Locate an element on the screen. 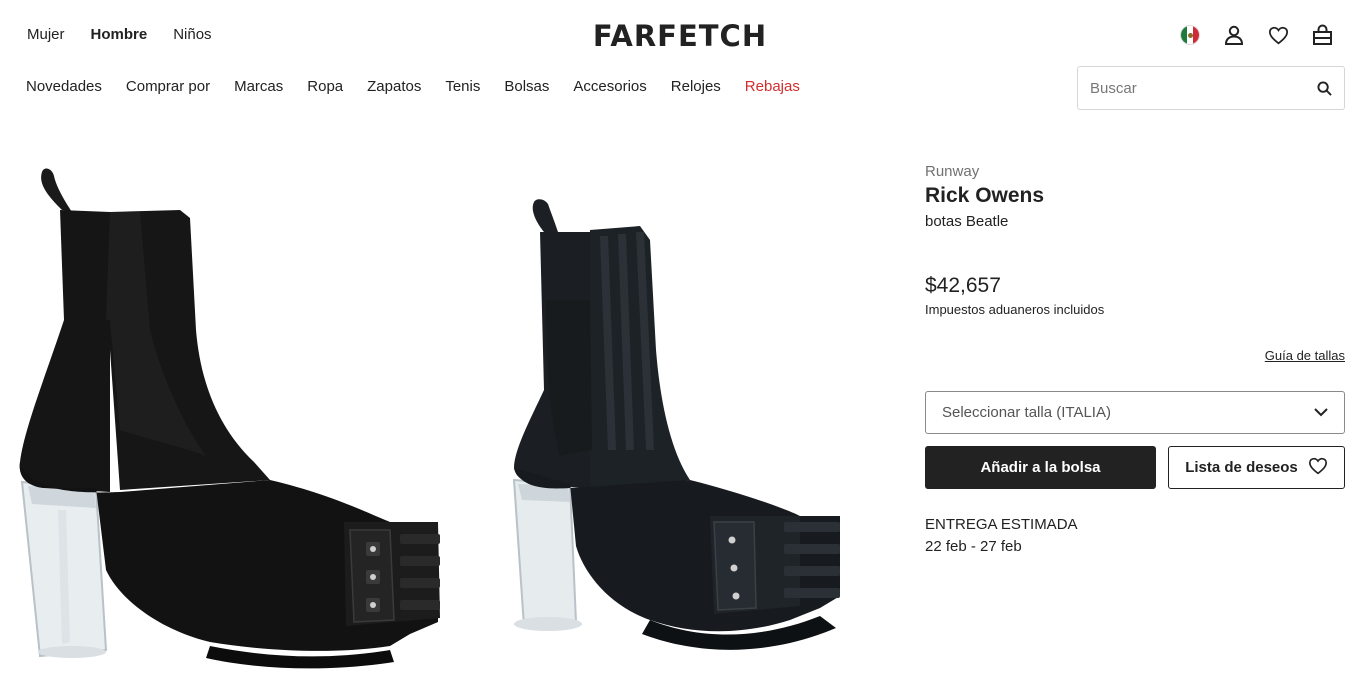  nav-accesorios: Accesorios is located at coordinates (609, 86).